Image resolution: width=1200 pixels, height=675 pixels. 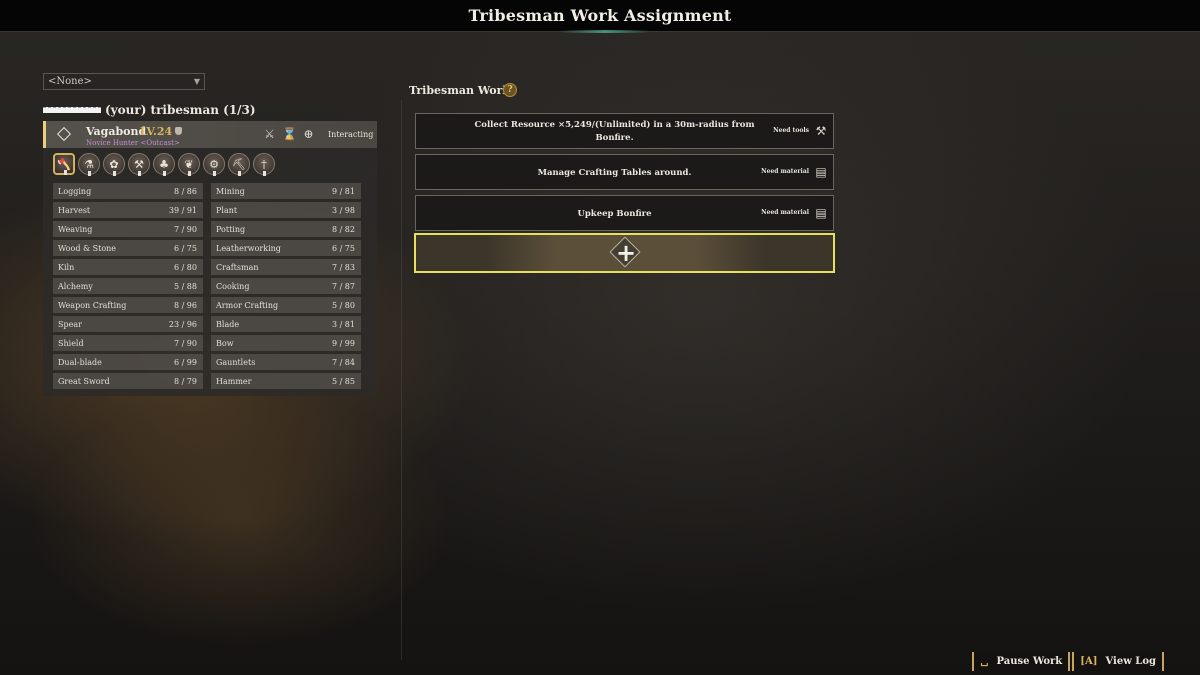 What do you see at coordinates (984, 661) in the screenshot?
I see `space-key-icon: ␣` at bounding box center [984, 661].